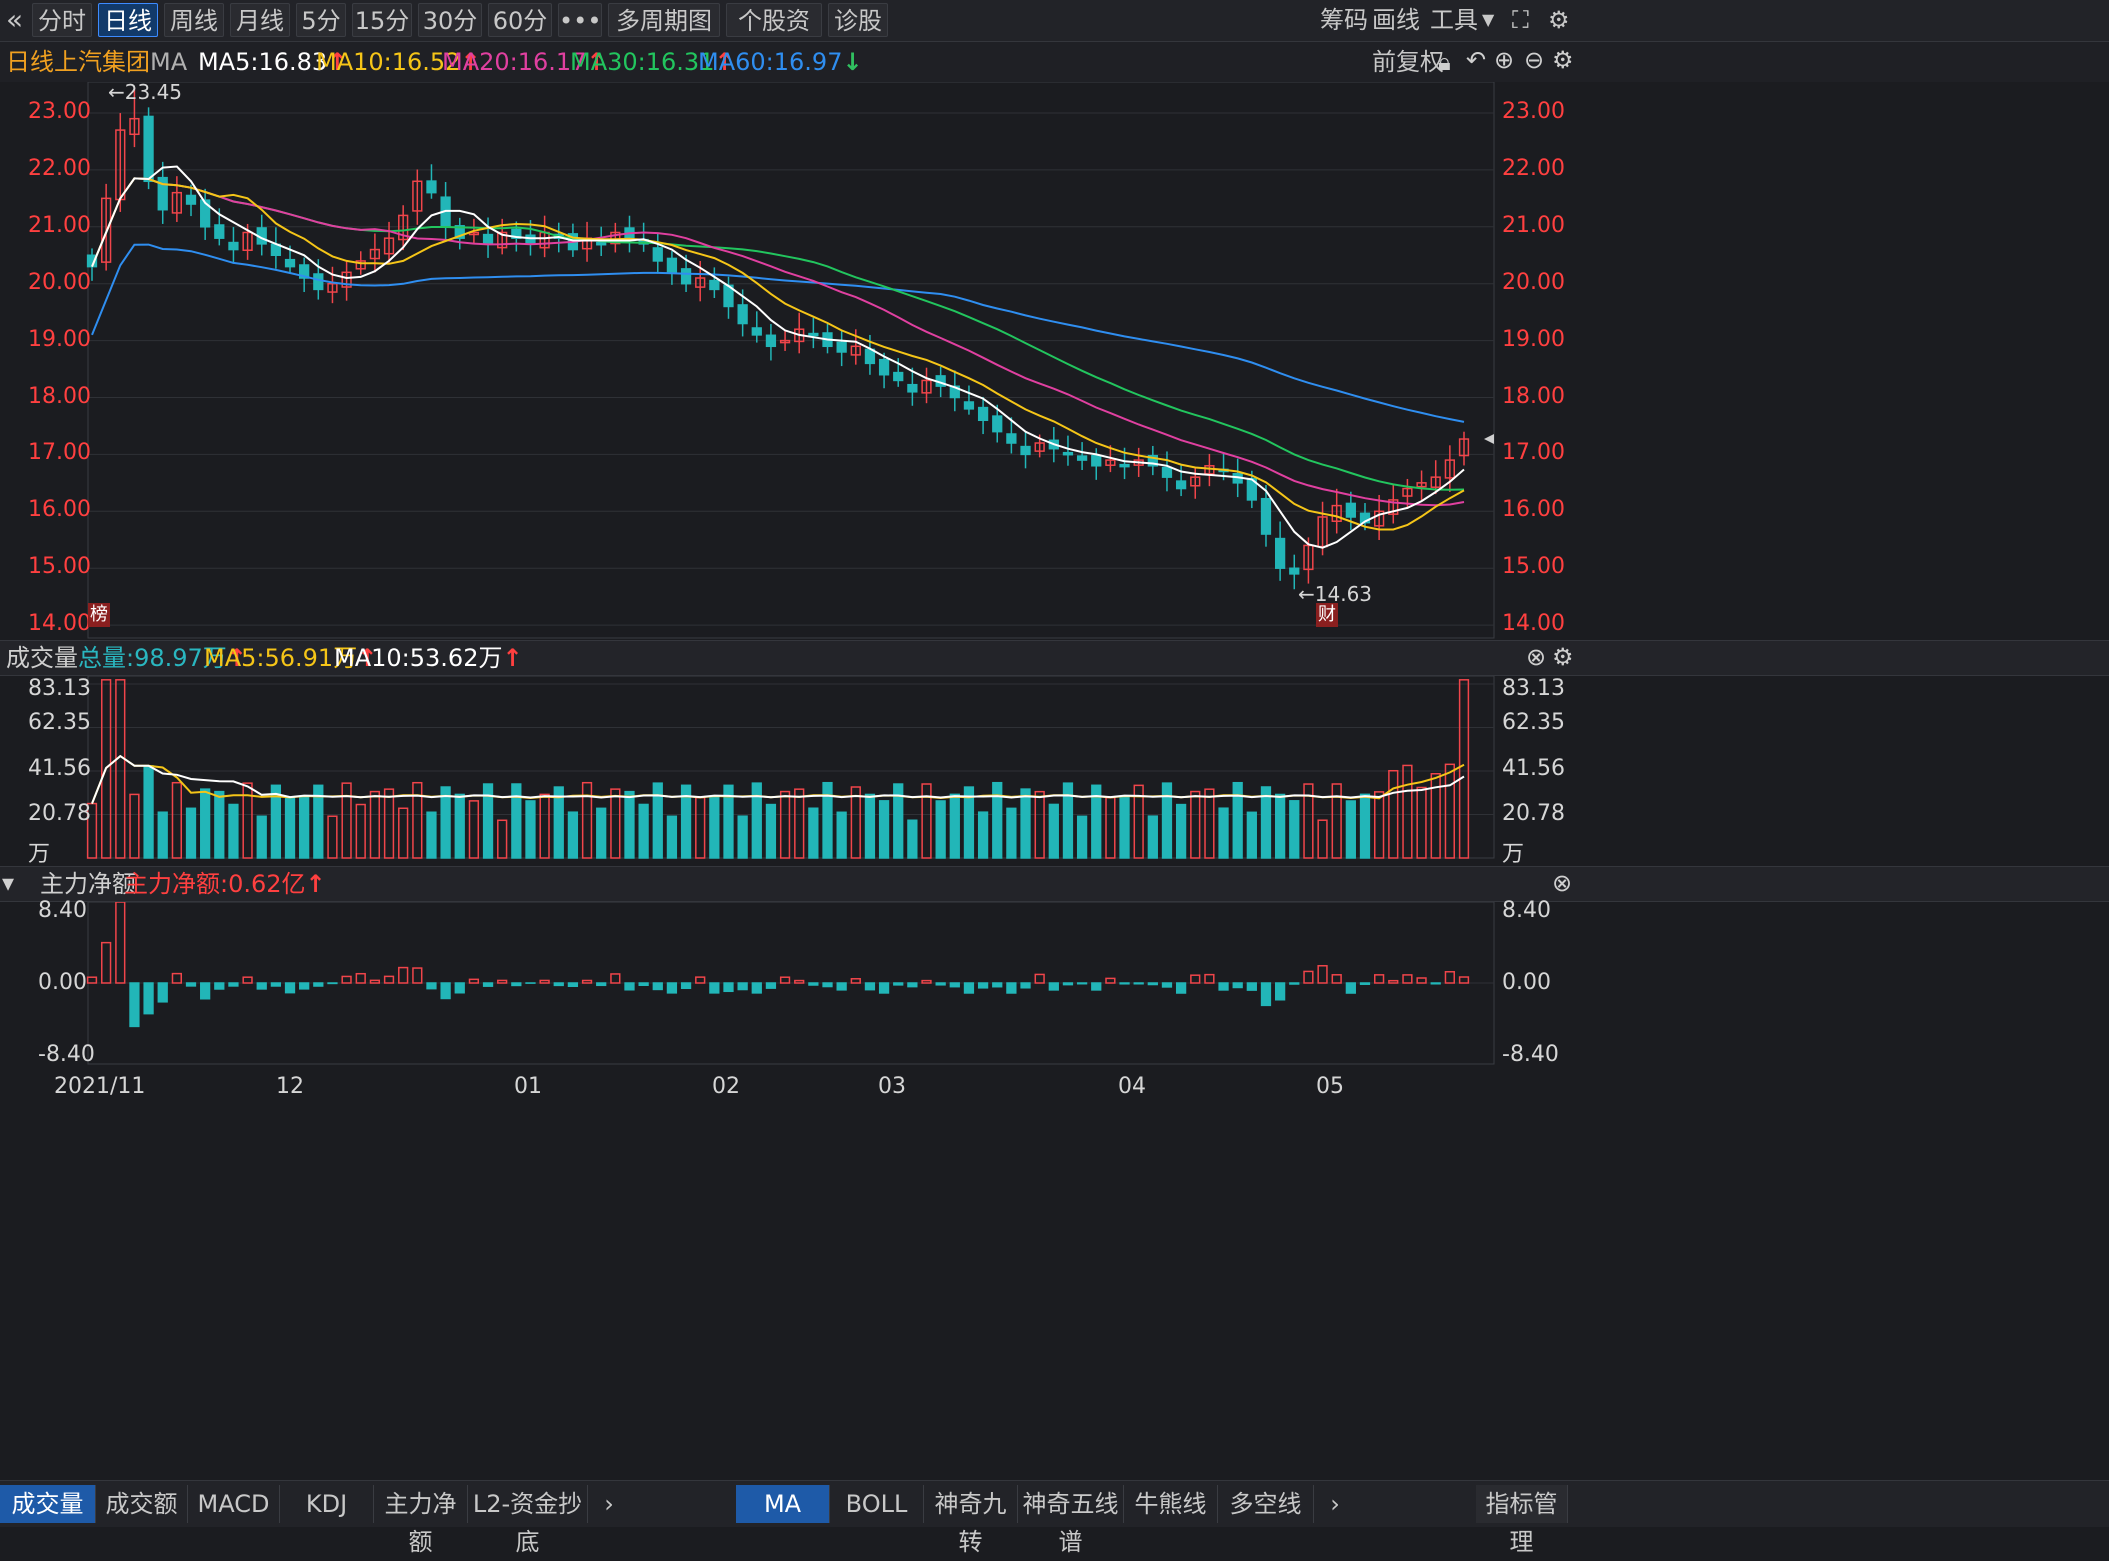 Image resolution: width=2109 pixels, height=1561 pixels. I want to click on tab-main-netflow: 主力净额, so click(421, 1504).